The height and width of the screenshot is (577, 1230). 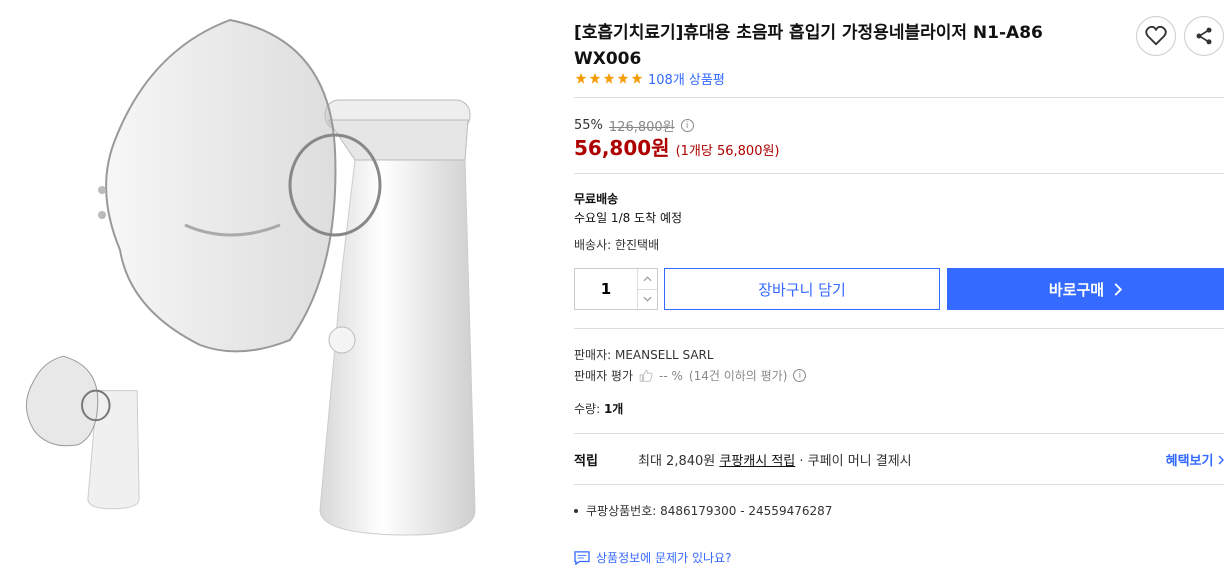 I want to click on chevron-up-icon, so click(x=647, y=278).